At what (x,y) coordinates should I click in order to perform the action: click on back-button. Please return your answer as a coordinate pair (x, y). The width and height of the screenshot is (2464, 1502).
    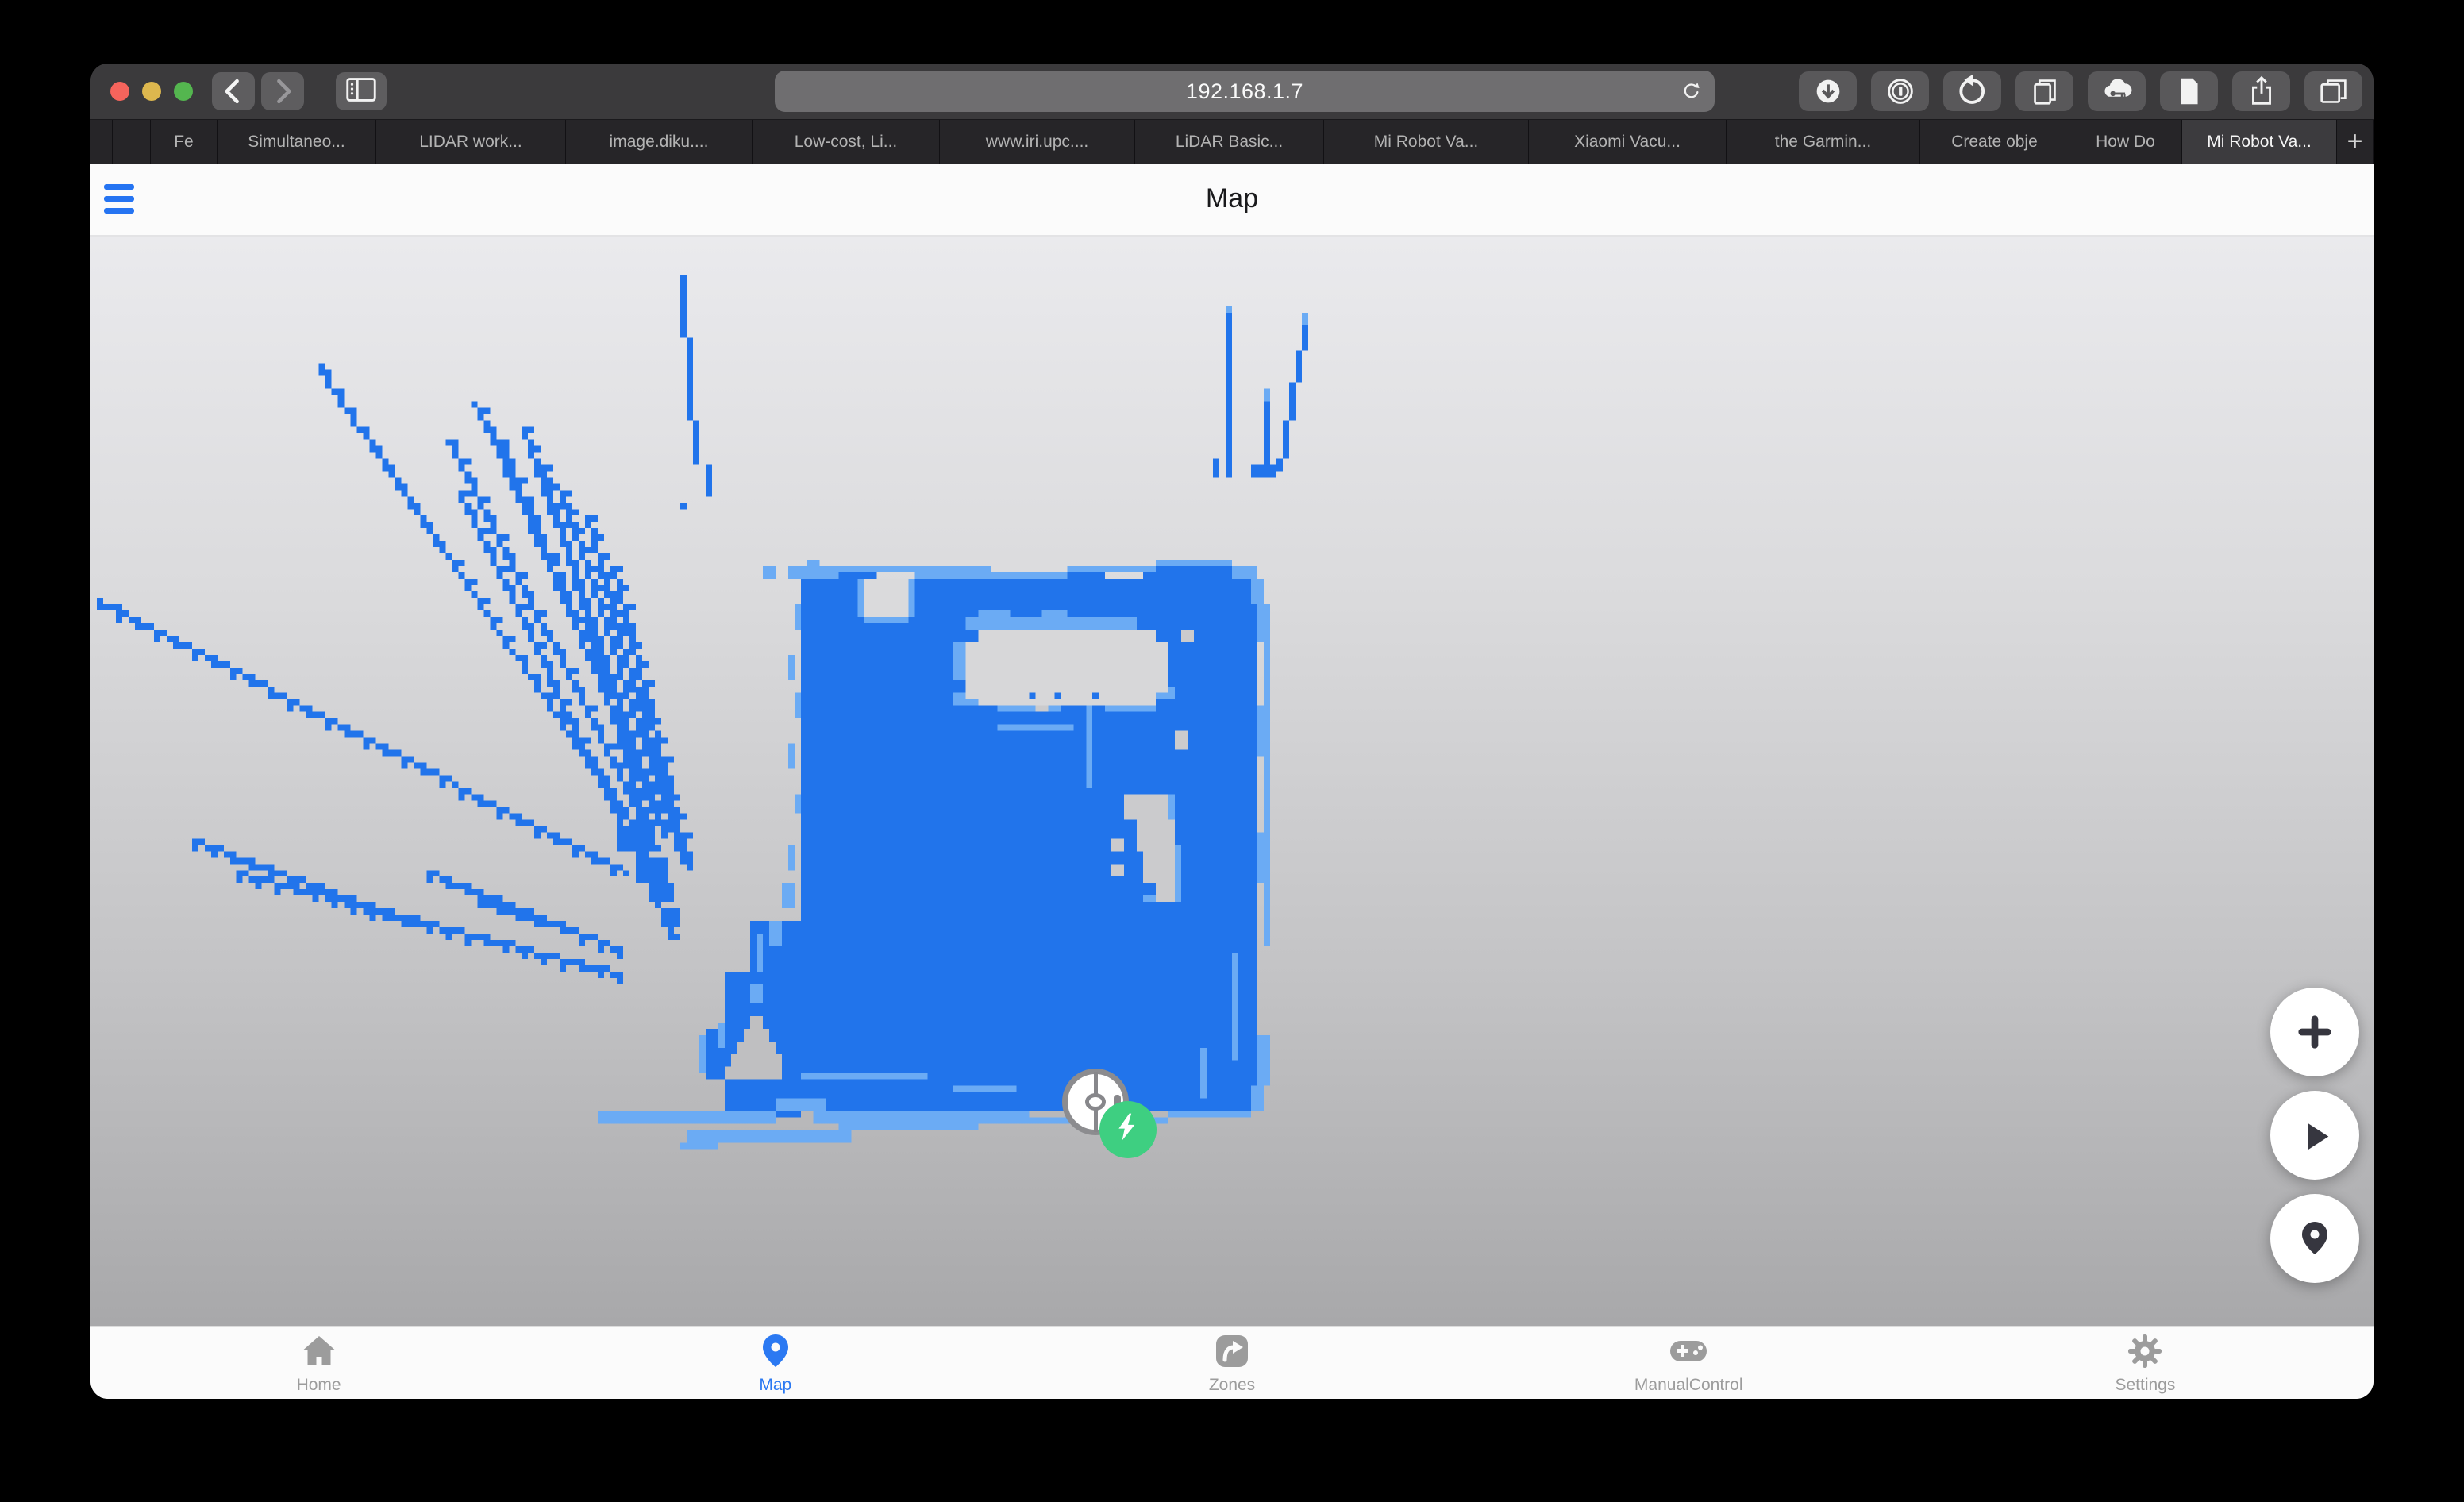
    Looking at the image, I should click on (233, 91).